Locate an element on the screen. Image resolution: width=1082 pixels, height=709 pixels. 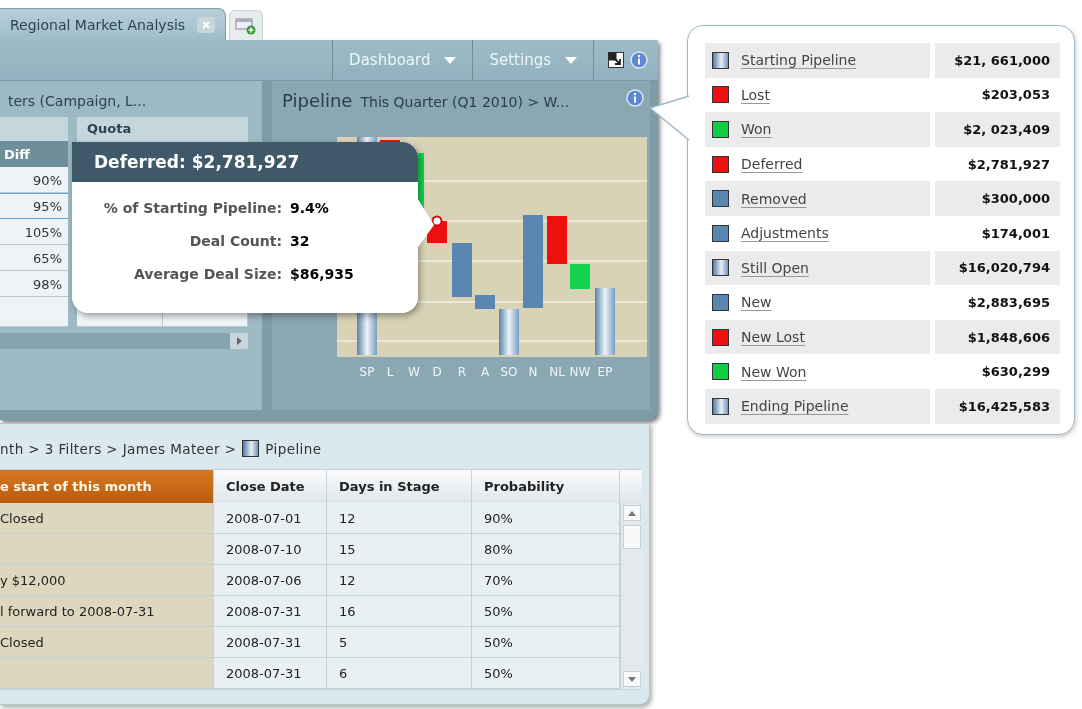
legend-value: $2, 023,409 is located at coordinates (997, 129).